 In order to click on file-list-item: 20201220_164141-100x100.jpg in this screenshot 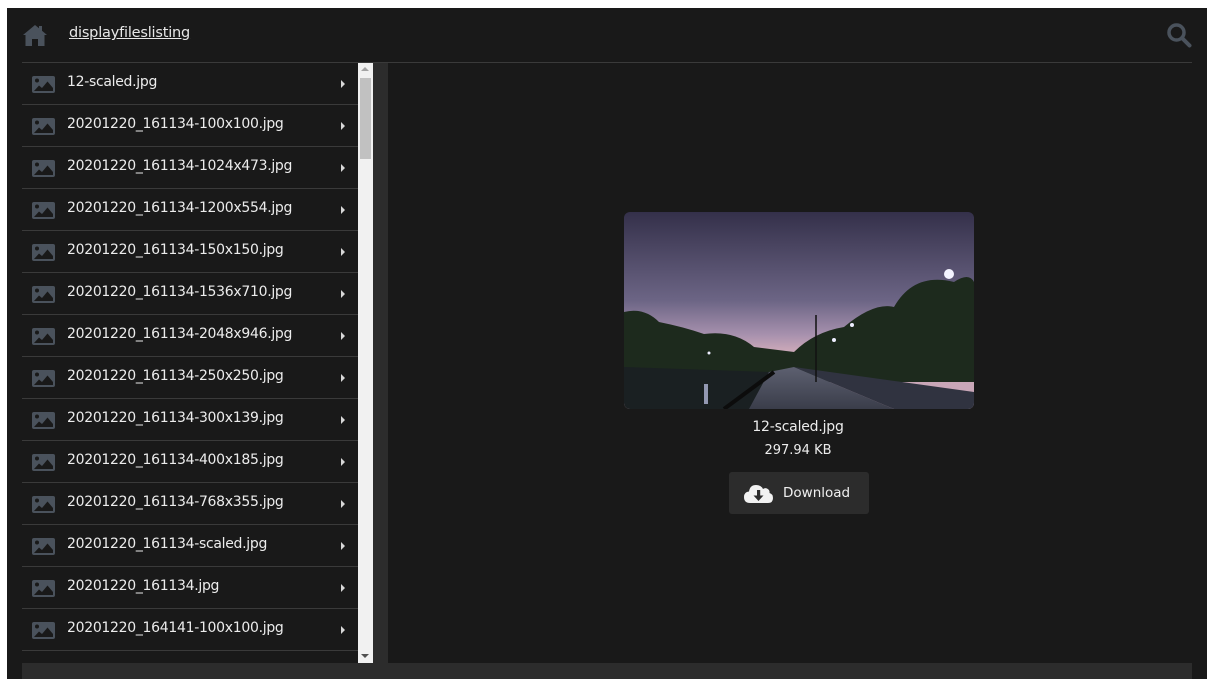, I will do `click(190, 630)`.